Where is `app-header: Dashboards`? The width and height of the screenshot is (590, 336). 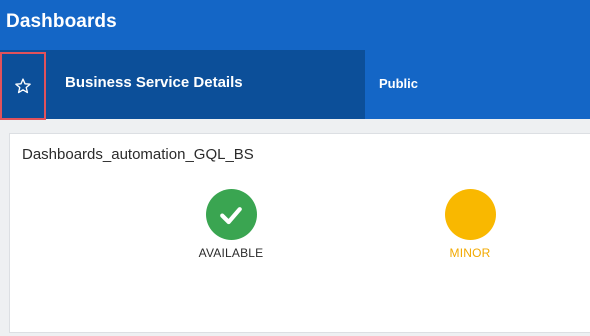
app-header: Dashboards is located at coordinates (295, 25).